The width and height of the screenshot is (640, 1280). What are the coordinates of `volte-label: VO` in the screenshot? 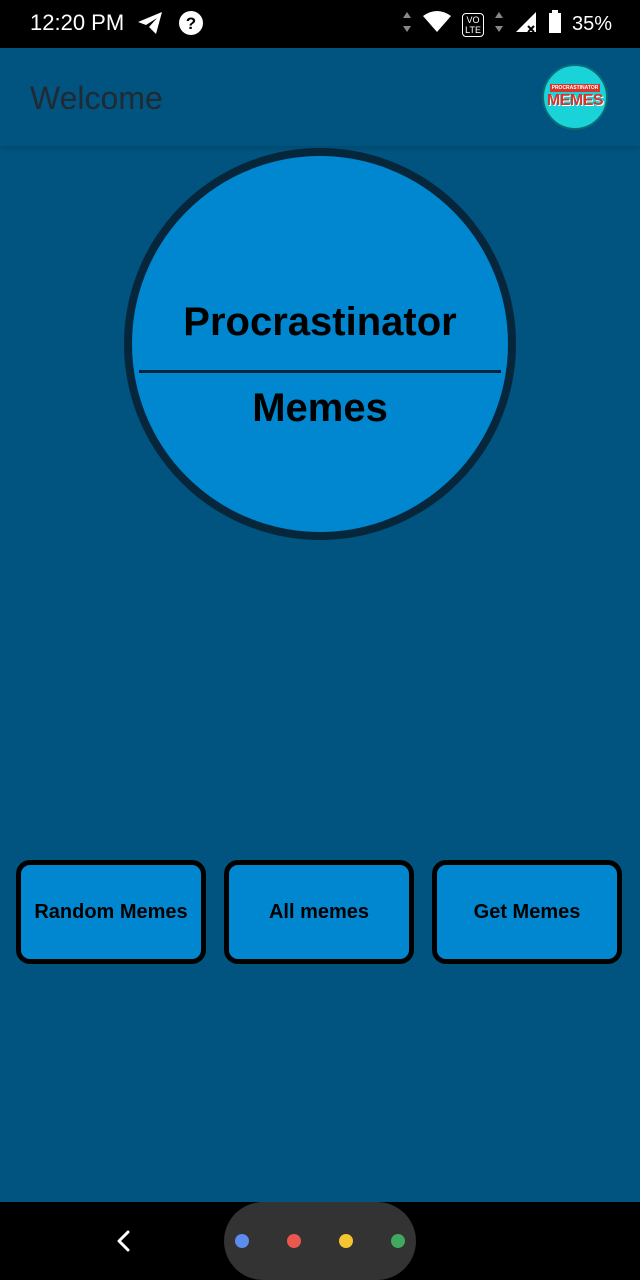 It's located at (473, 19).